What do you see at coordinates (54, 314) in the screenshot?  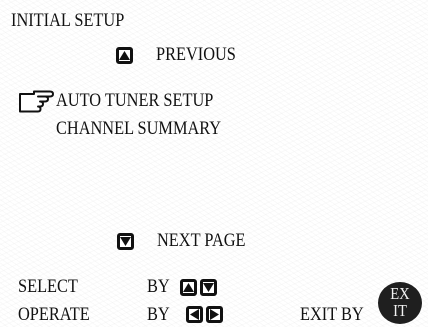 I see `operate-label: OPERATE` at bounding box center [54, 314].